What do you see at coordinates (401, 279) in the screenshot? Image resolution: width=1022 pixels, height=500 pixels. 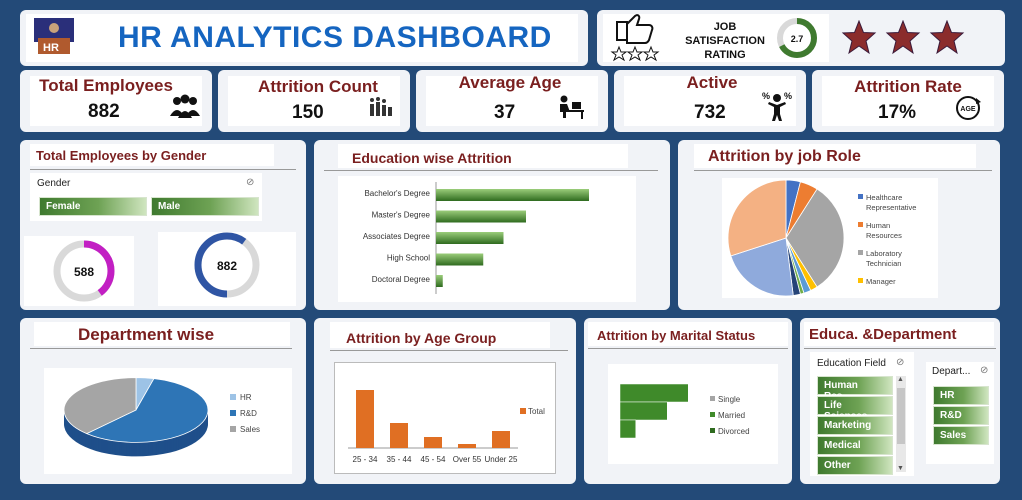 I see `edu-tick-label: Doctoral Degree` at bounding box center [401, 279].